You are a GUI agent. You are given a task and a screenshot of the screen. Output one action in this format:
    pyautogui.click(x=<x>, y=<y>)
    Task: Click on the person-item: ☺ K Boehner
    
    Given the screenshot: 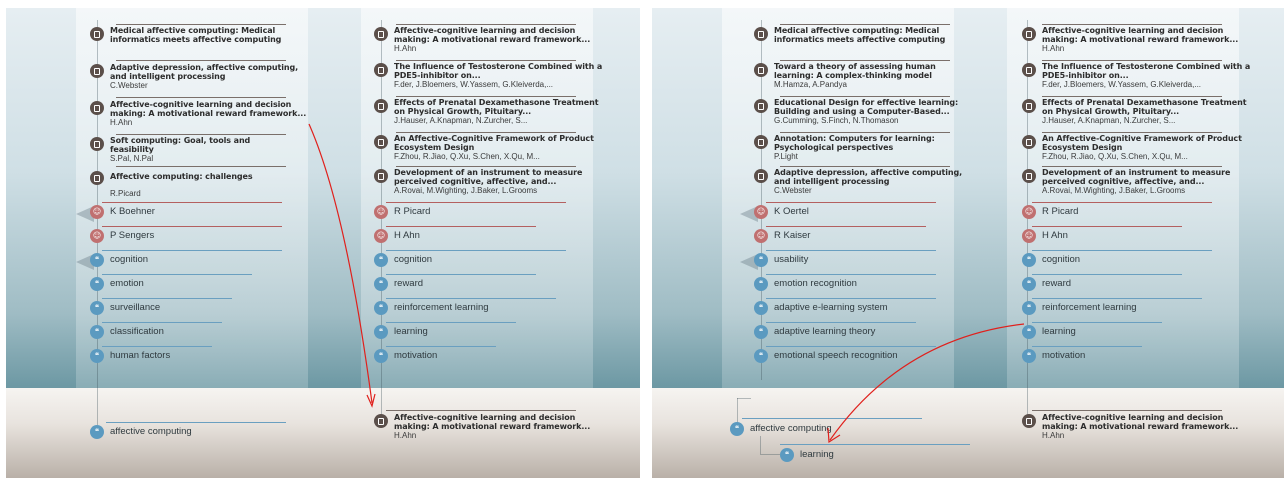 What is the action you would take?
    pyautogui.click(x=122, y=212)
    